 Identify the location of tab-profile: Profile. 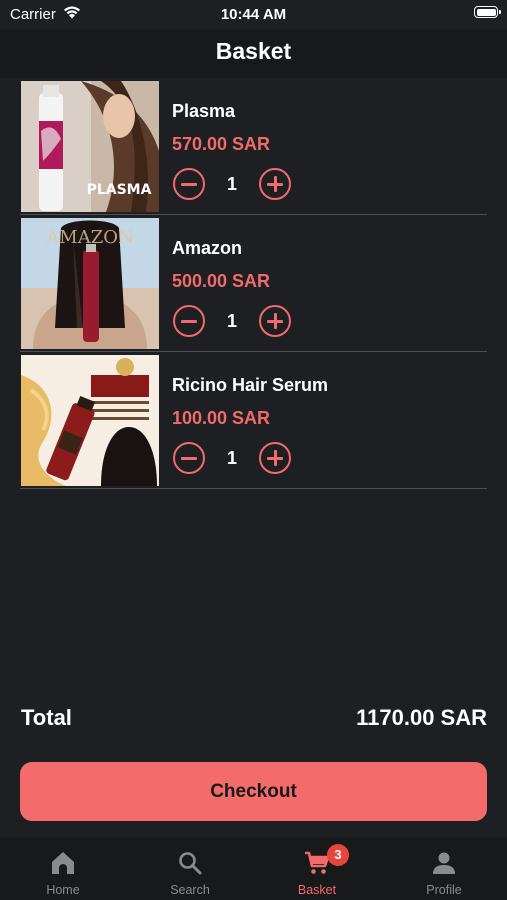
(444, 869).